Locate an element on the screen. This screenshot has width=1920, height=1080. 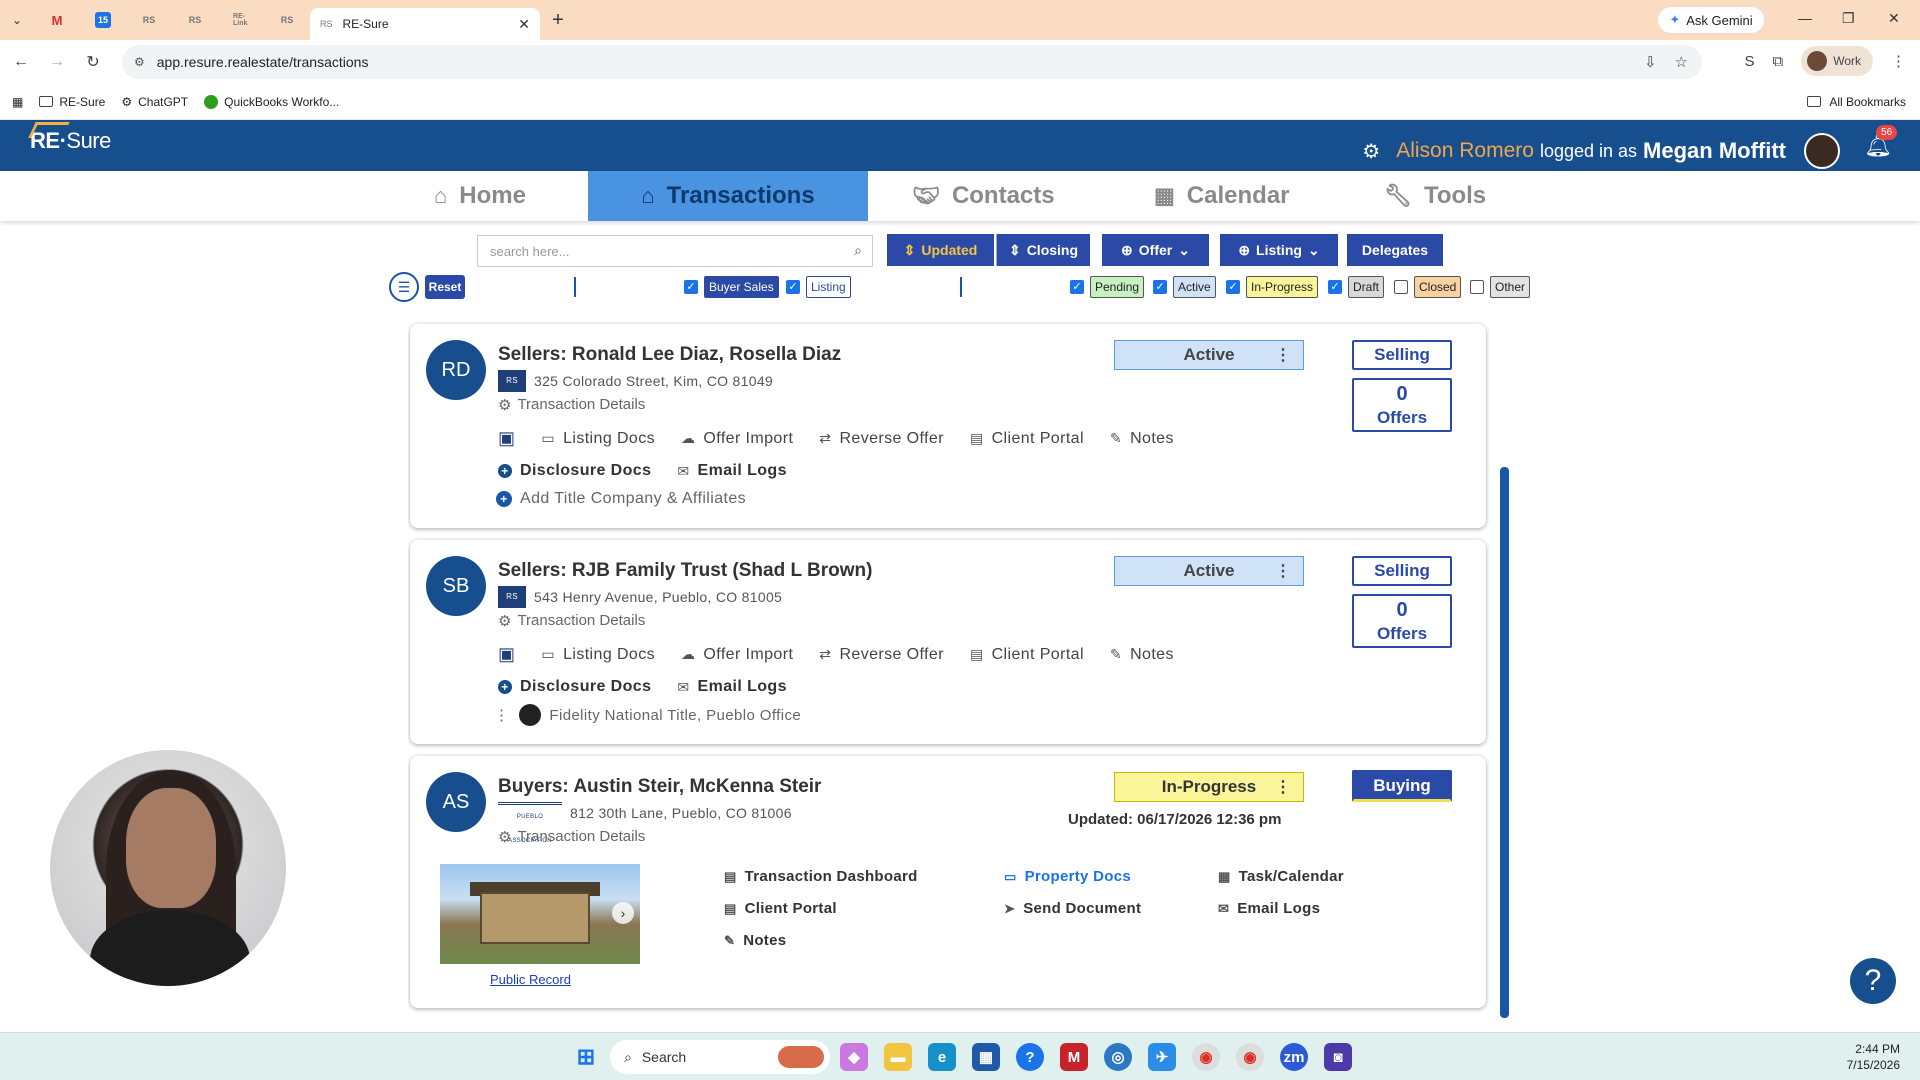
offer-dropdown-button: ⊕ Offer ⌄ is located at coordinates (1155, 250).